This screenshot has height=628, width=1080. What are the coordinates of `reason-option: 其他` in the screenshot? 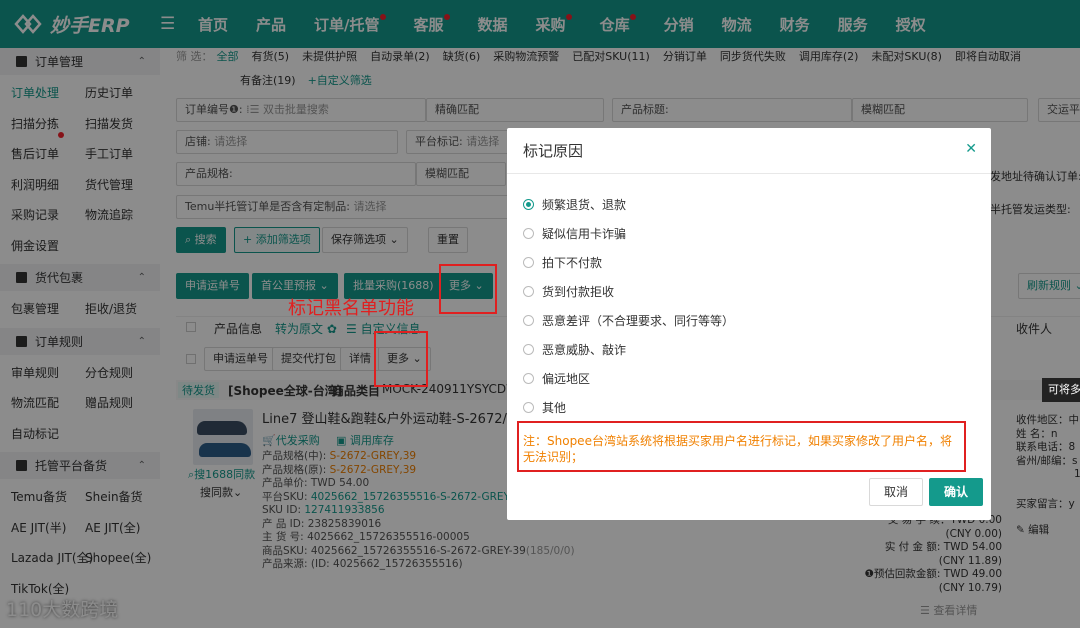 It's located at (544, 407).